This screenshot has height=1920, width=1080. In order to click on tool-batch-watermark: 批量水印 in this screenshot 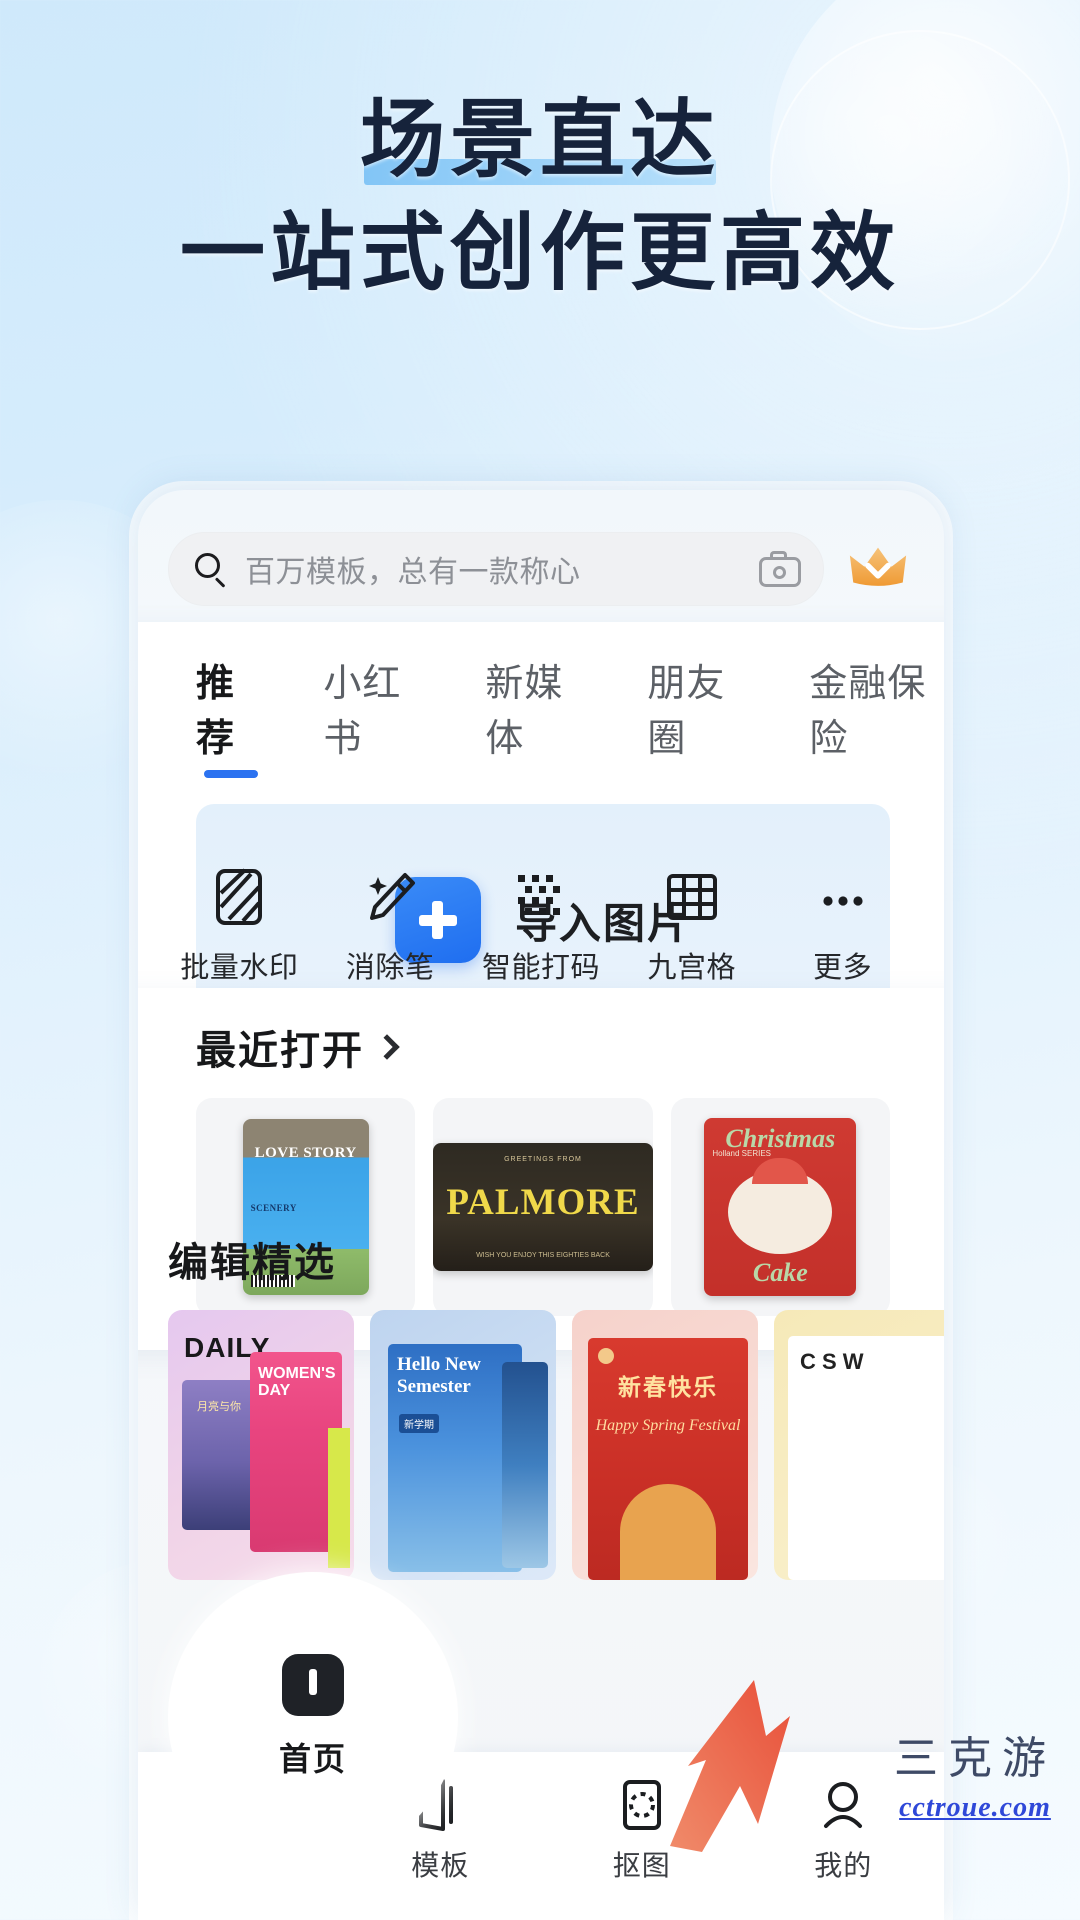, I will do `click(239, 926)`.